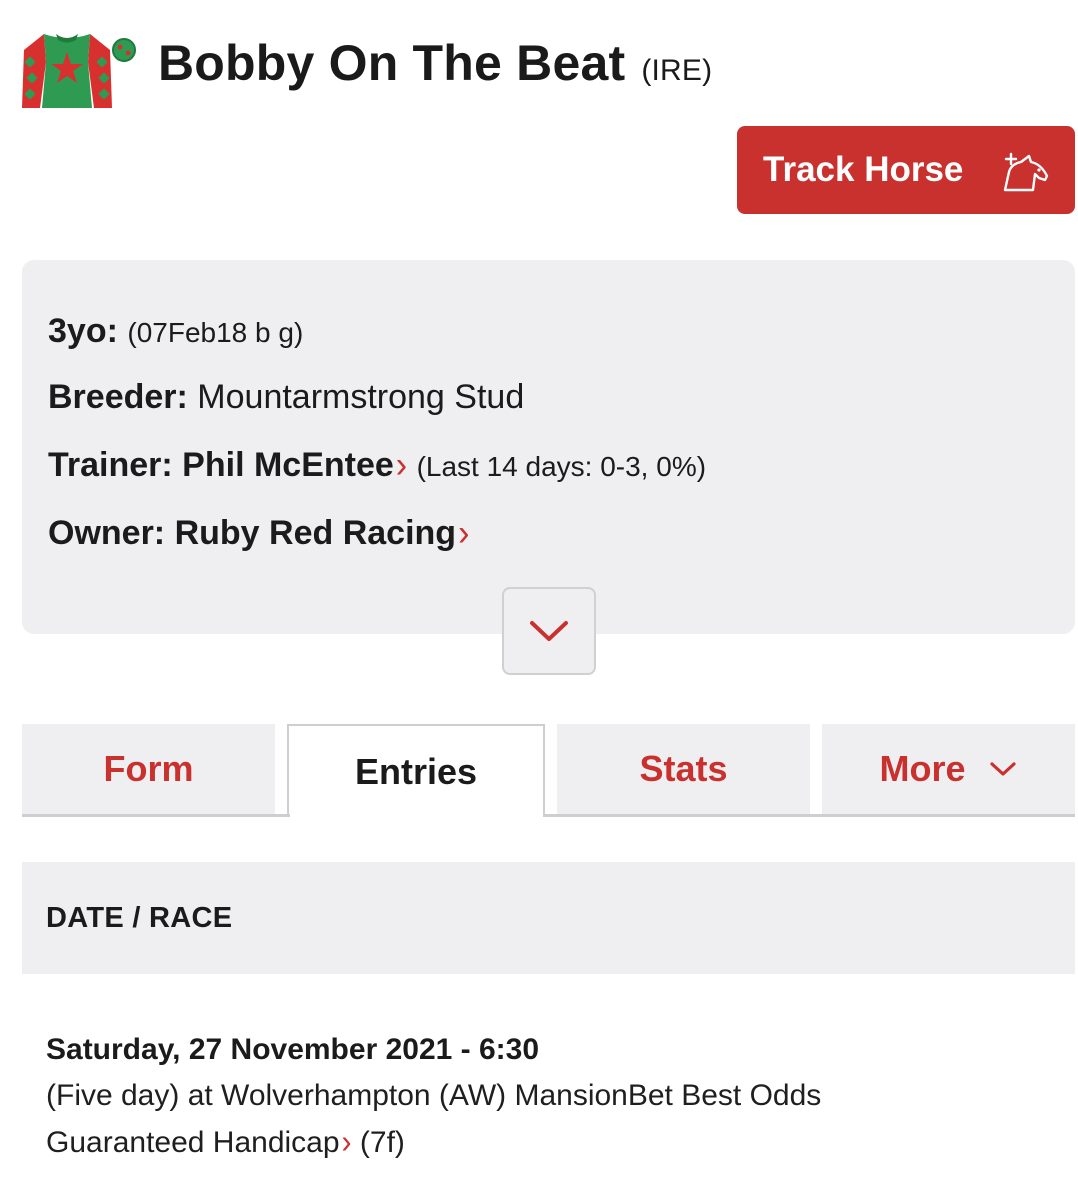 The height and width of the screenshot is (1200, 1078). I want to click on horse-name-title: Bobby On The Beat (IRE), so click(435, 63).